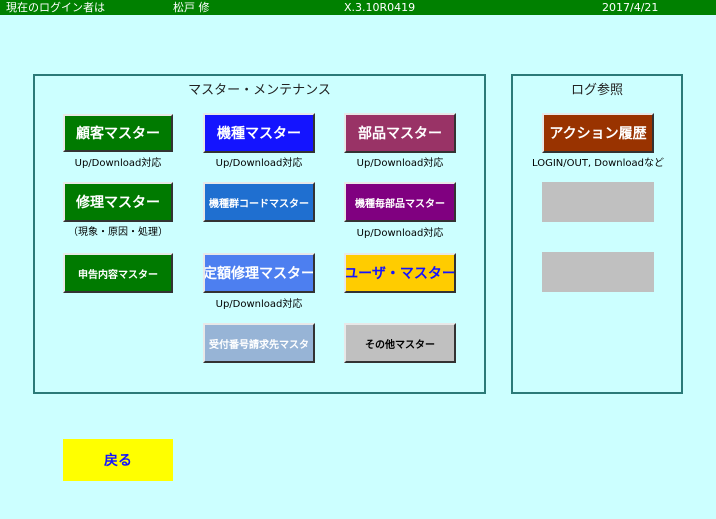  I want to click on parts-master-button: 部品マスター, so click(400, 133).